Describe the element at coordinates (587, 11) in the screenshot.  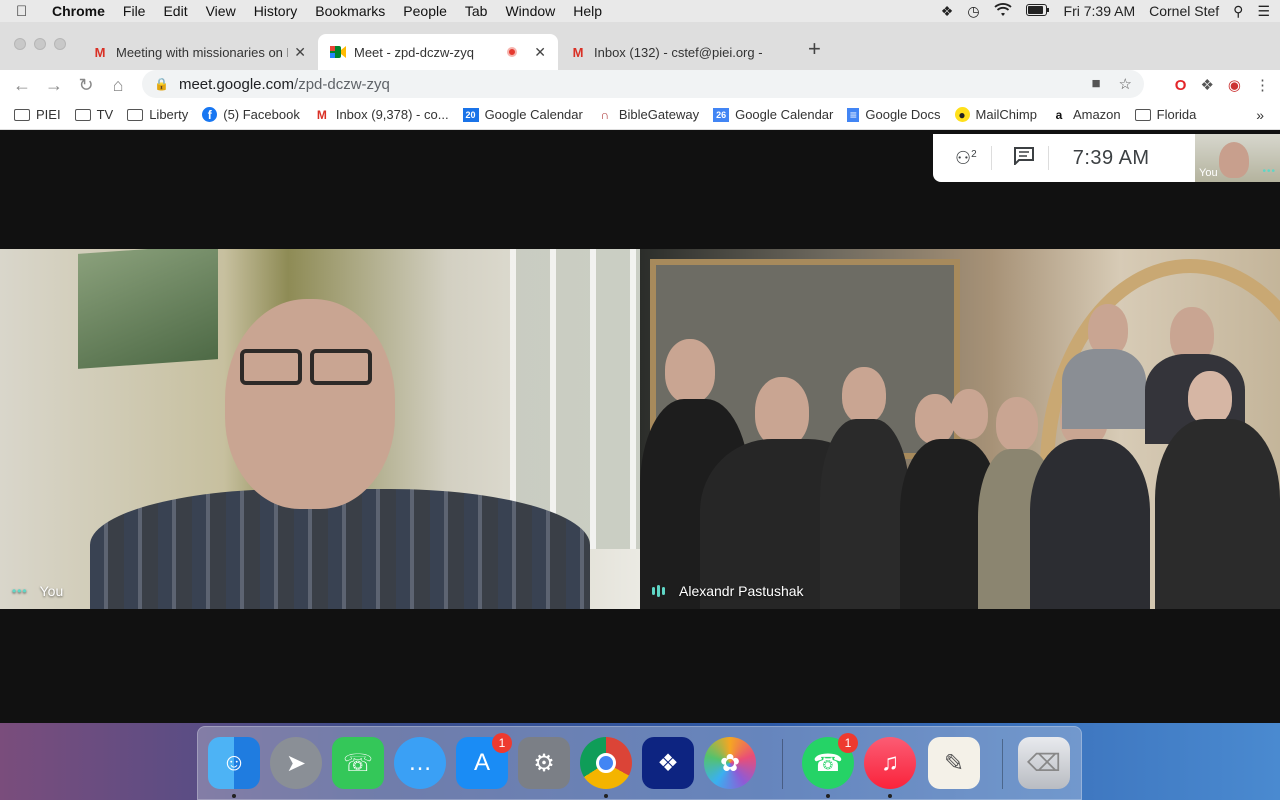
I see `menu-help: Help` at that location.